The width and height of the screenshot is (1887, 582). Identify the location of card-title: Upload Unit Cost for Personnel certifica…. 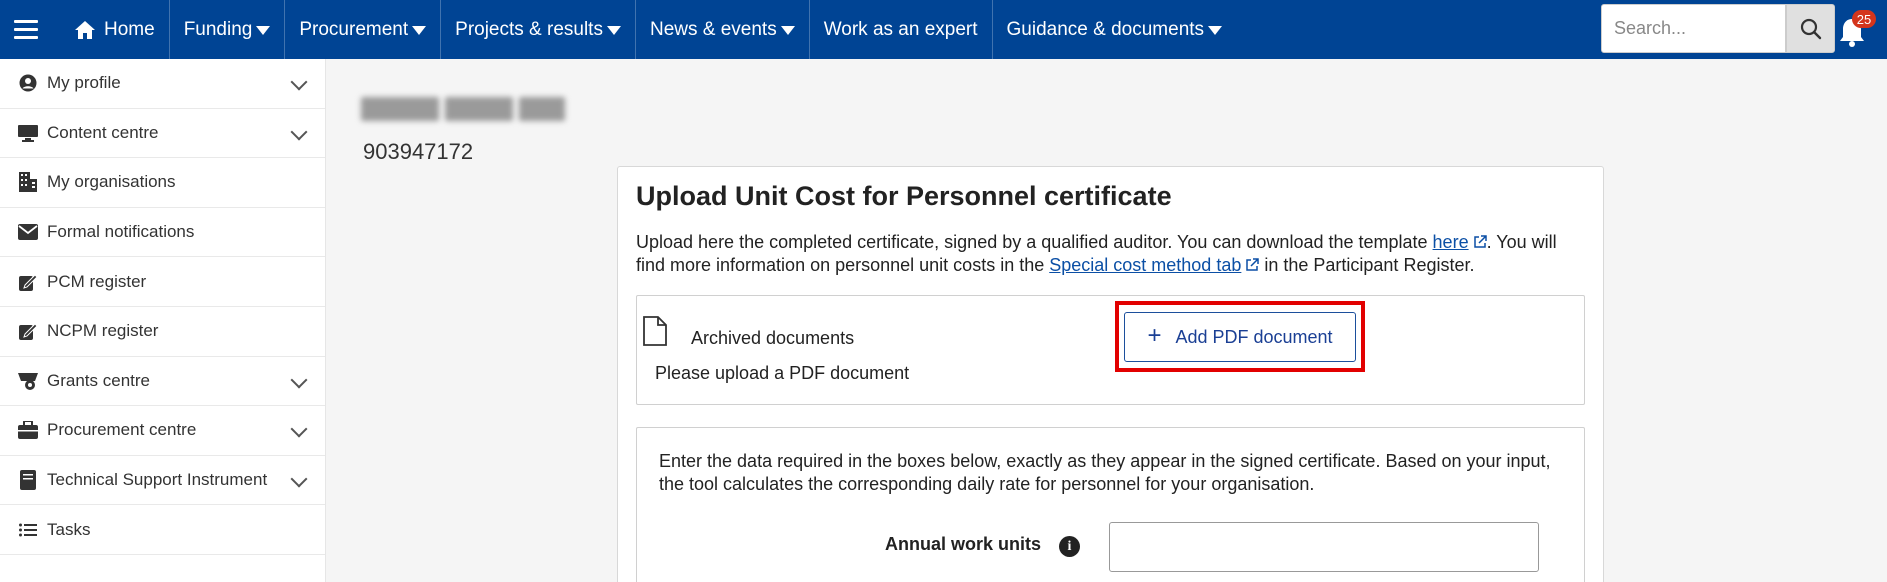
(904, 196).